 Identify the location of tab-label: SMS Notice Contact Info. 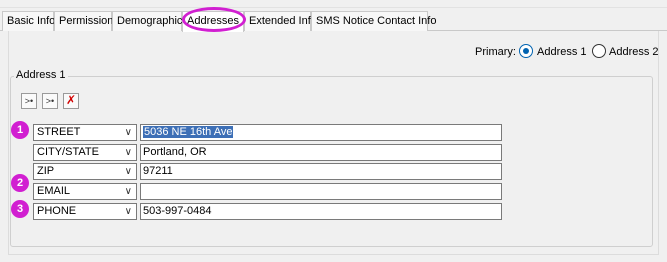
(376, 21).